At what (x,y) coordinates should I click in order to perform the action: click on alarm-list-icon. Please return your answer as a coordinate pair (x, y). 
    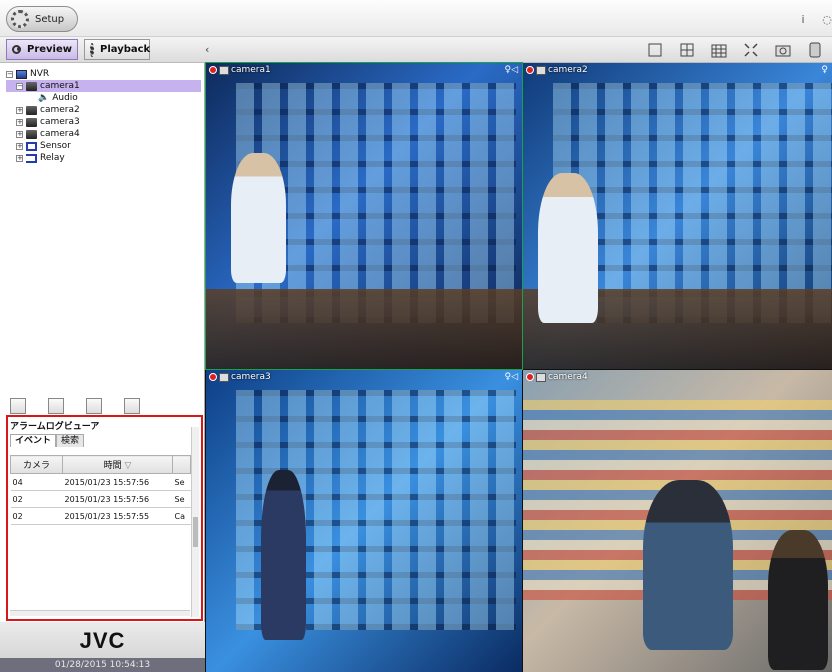
    Looking at the image, I should click on (132, 406).